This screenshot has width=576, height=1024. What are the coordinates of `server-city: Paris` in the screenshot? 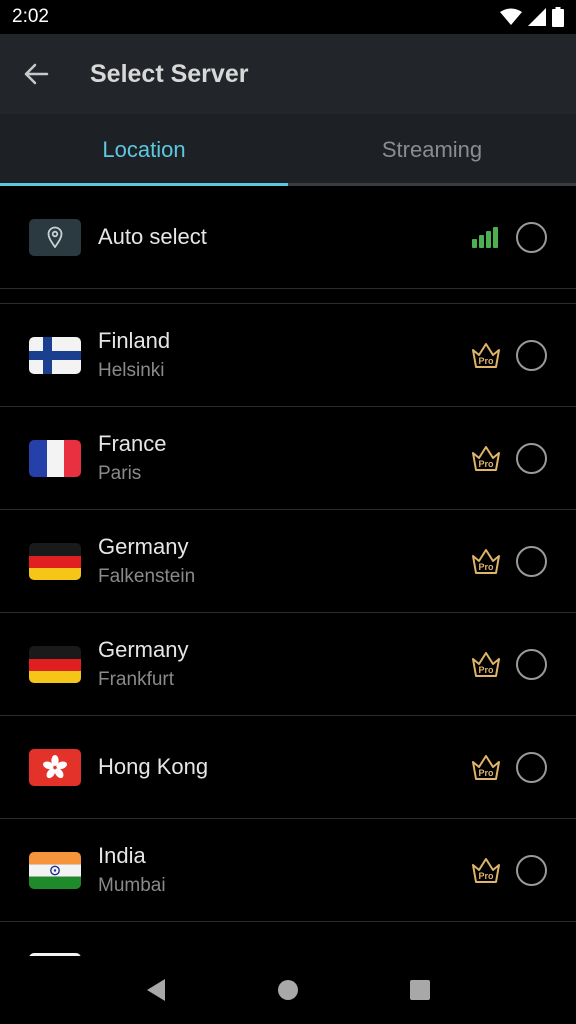 It's located at (120, 473).